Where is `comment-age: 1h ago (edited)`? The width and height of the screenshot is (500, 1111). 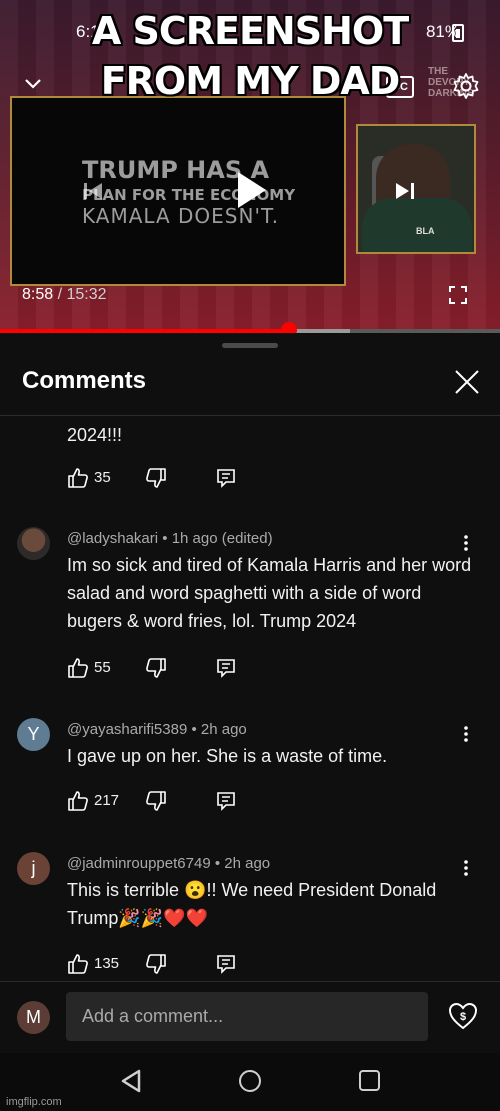 comment-age: 1h ago (edited) is located at coordinates (222, 538).